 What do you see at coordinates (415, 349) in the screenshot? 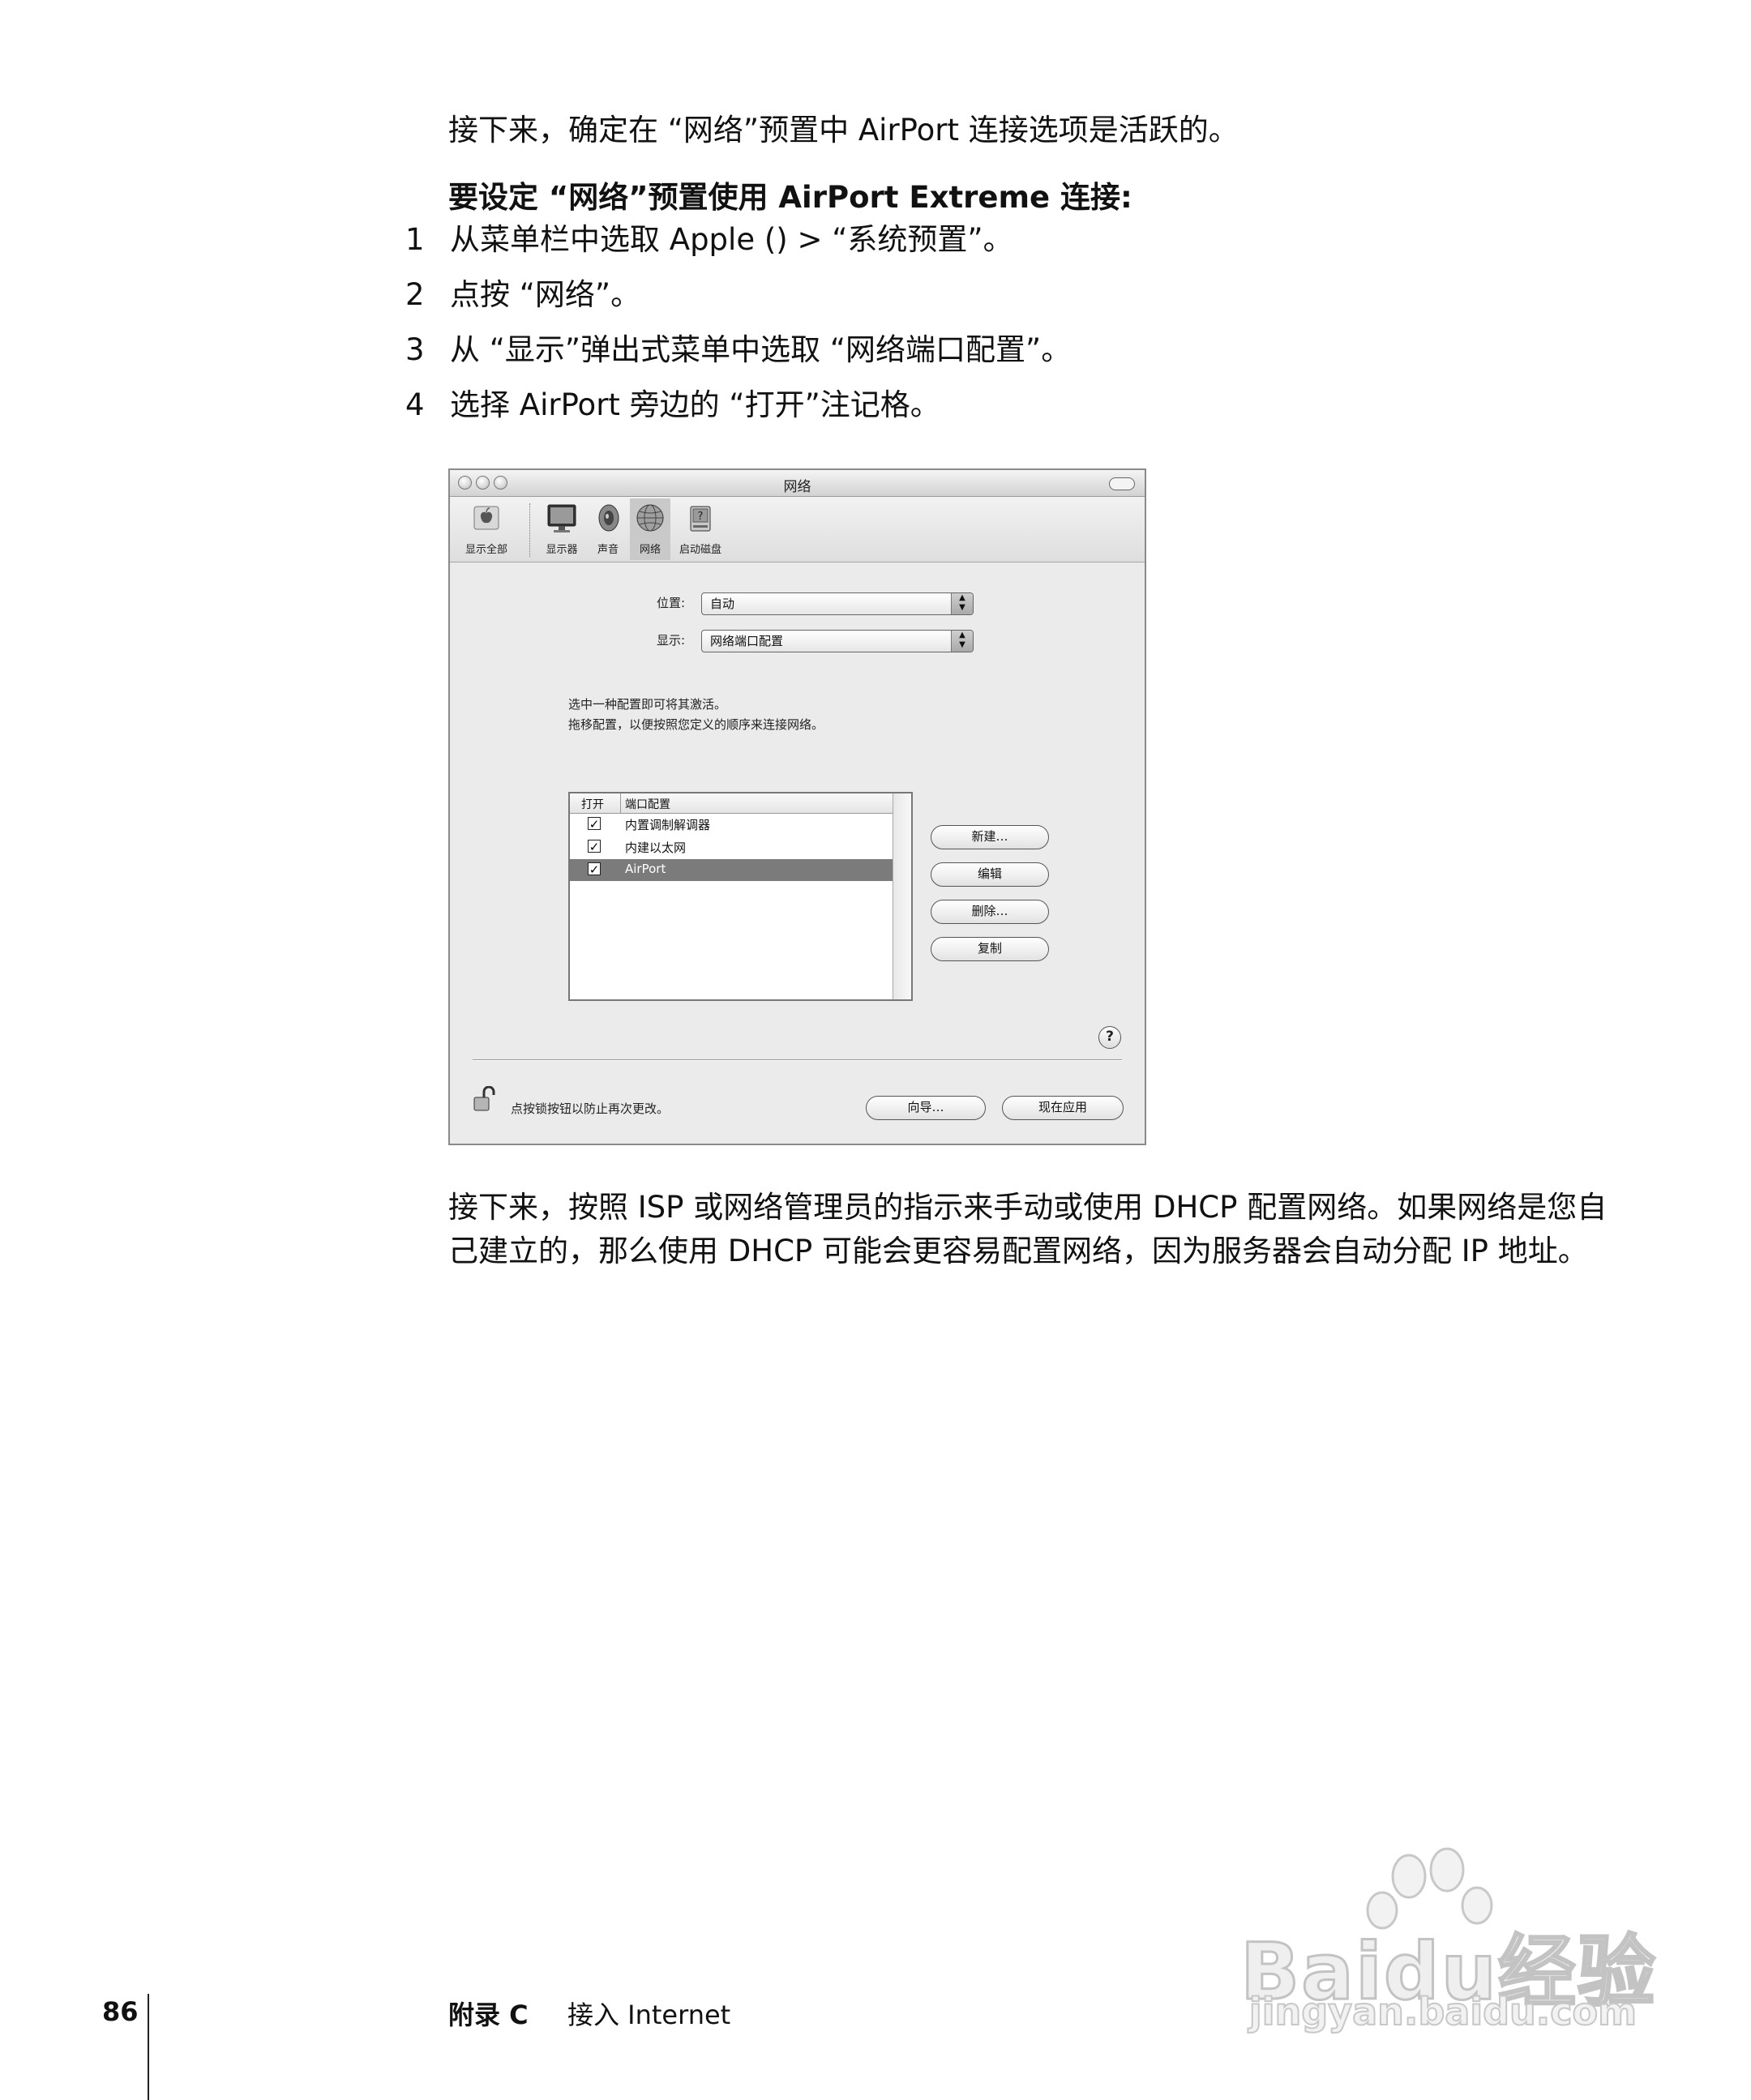
I see `step-number: 3` at bounding box center [415, 349].